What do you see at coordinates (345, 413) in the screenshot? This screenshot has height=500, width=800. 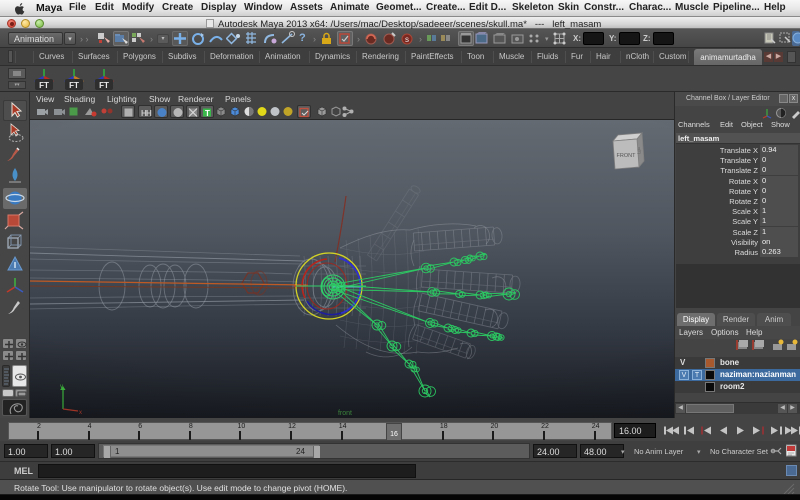 I see `svg-text: front` at bounding box center [345, 413].